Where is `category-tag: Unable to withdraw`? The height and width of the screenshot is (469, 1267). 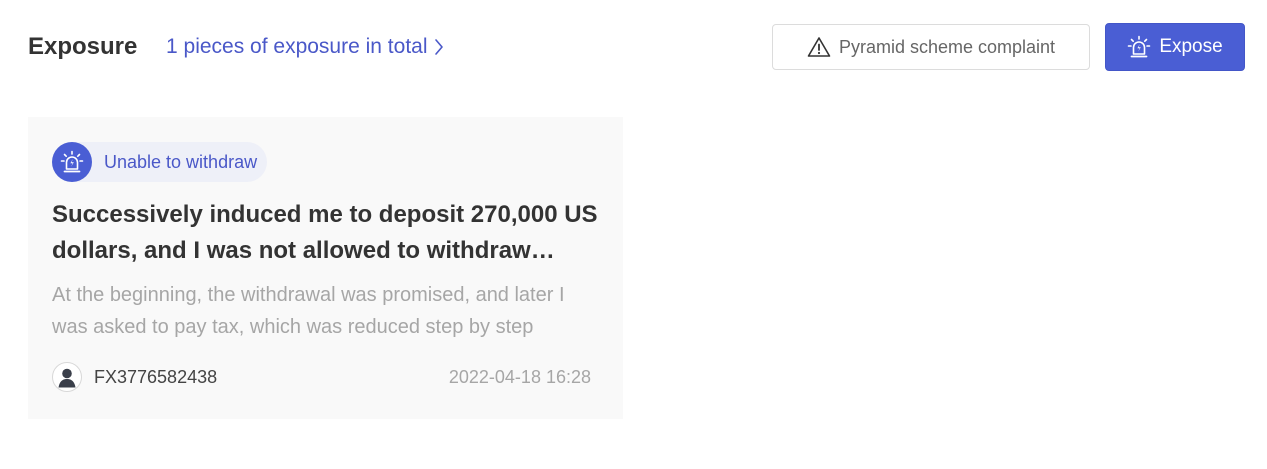
category-tag: Unable to withdraw is located at coordinates (160, 162).